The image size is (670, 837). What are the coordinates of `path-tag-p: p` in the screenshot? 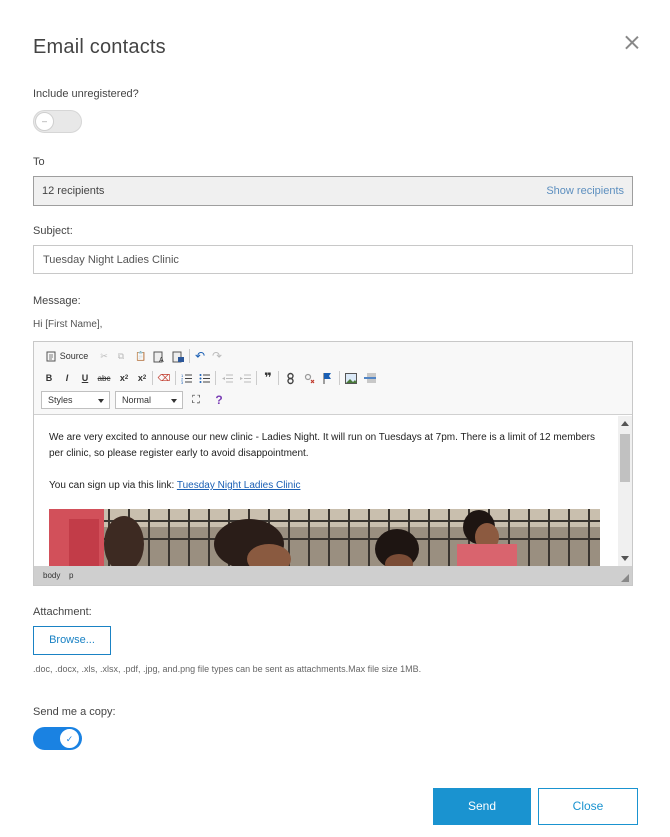 It's located at (71, 575).